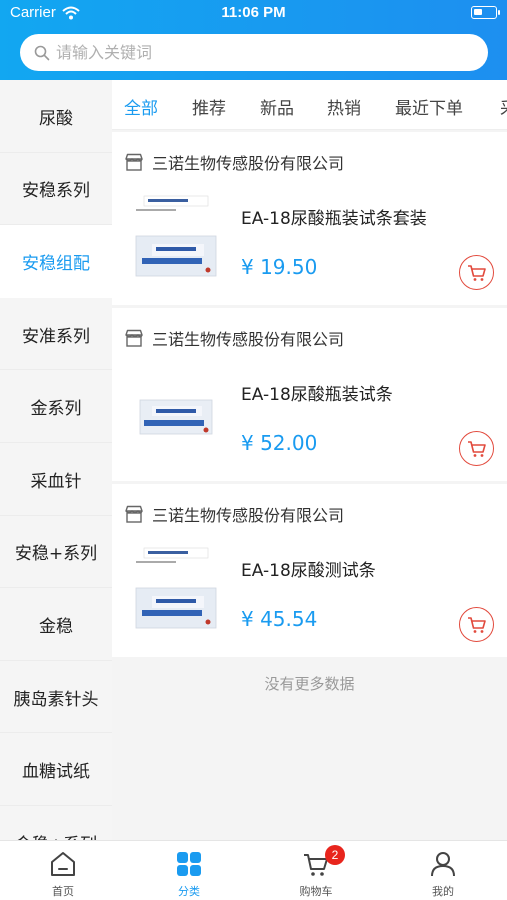  I want to click on tabbar-label: 购物车, so click(316, 891).